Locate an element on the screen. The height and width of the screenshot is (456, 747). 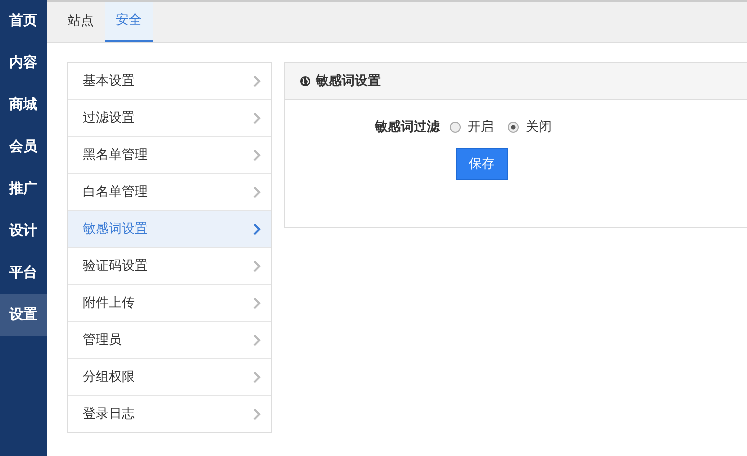
tab: 站点 is located at coordinates (81, 22).